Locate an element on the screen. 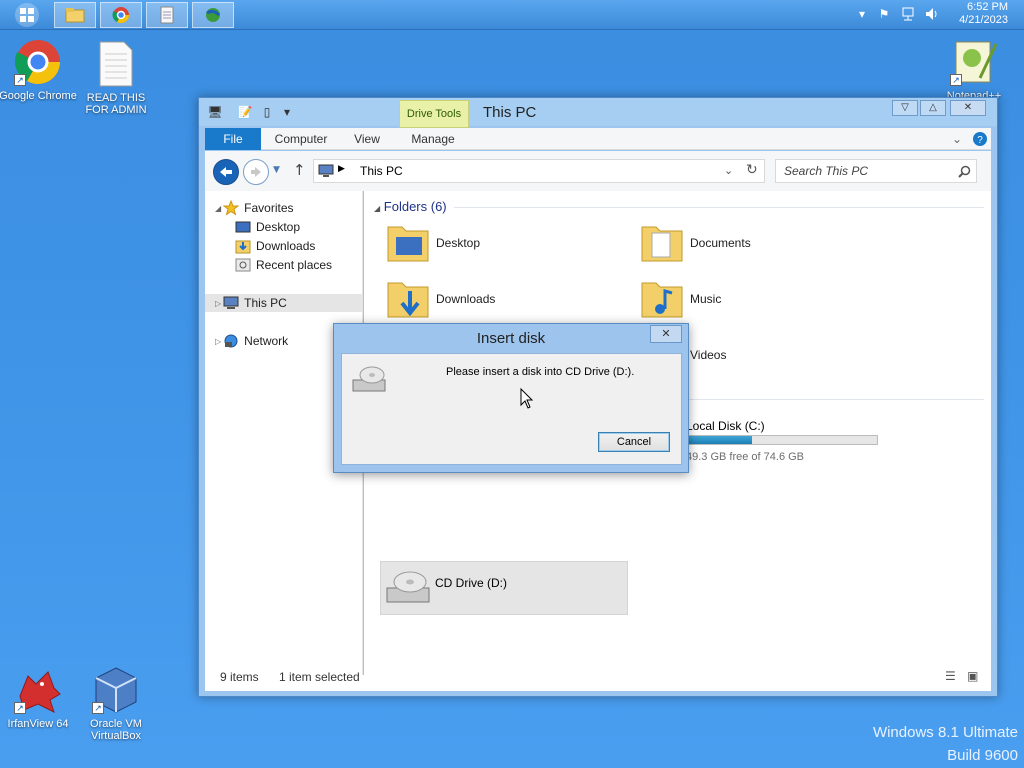  search-input: Search This PC is located at coordinates (876, 171).